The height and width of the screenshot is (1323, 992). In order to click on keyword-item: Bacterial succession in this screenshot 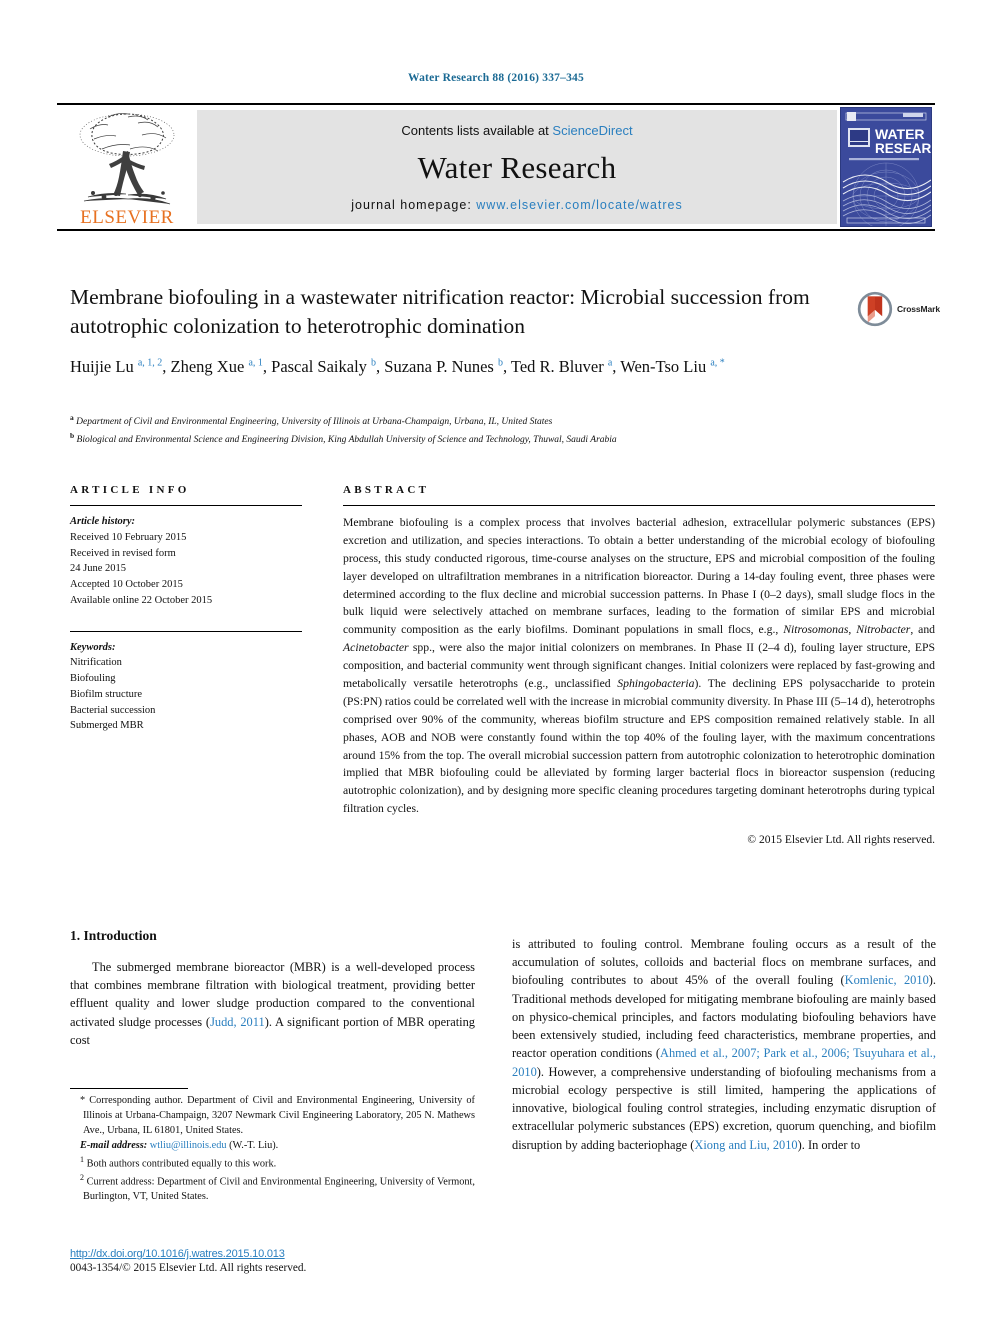, I will do `click(113, 710)`.